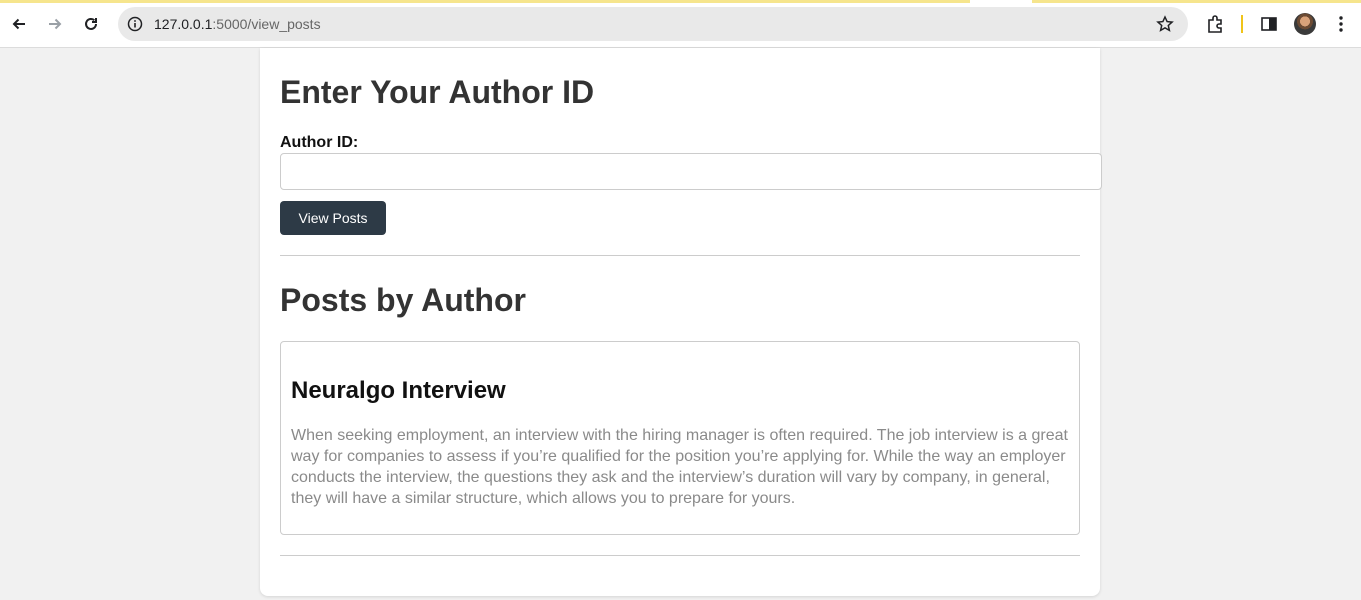 This screenshot has height=600, width=1361. Describe the element at coordinates (183, 24) in the screenshot. I see `url-host: 127.0.0.1` at that location.